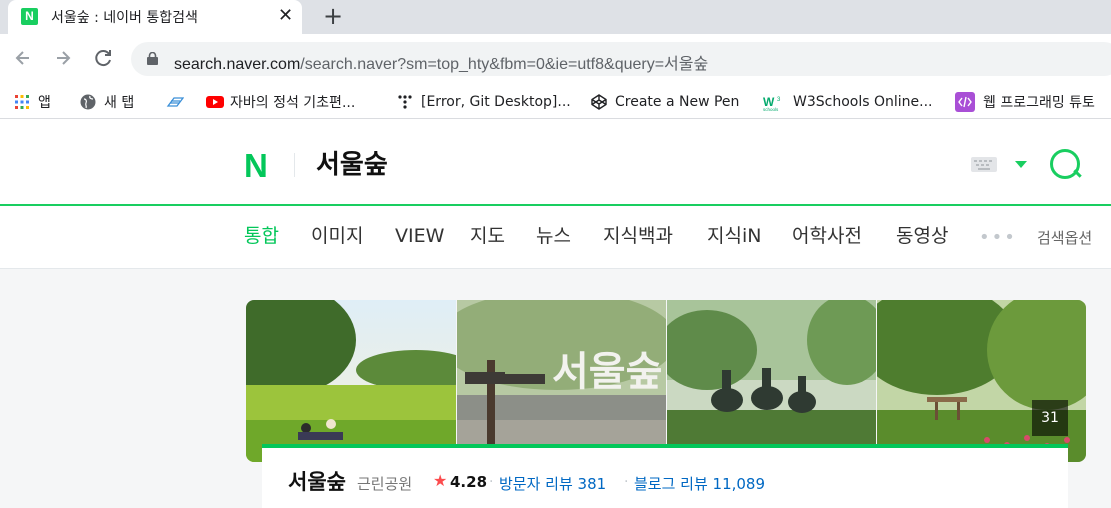 This screenshot has height=508, width=1111. Describe the element at coordinates (555, 17) in the screenshot. I see `browser-tab-bar: N 서울숲 : 네이버 통합검색 ✕ +` at that location.